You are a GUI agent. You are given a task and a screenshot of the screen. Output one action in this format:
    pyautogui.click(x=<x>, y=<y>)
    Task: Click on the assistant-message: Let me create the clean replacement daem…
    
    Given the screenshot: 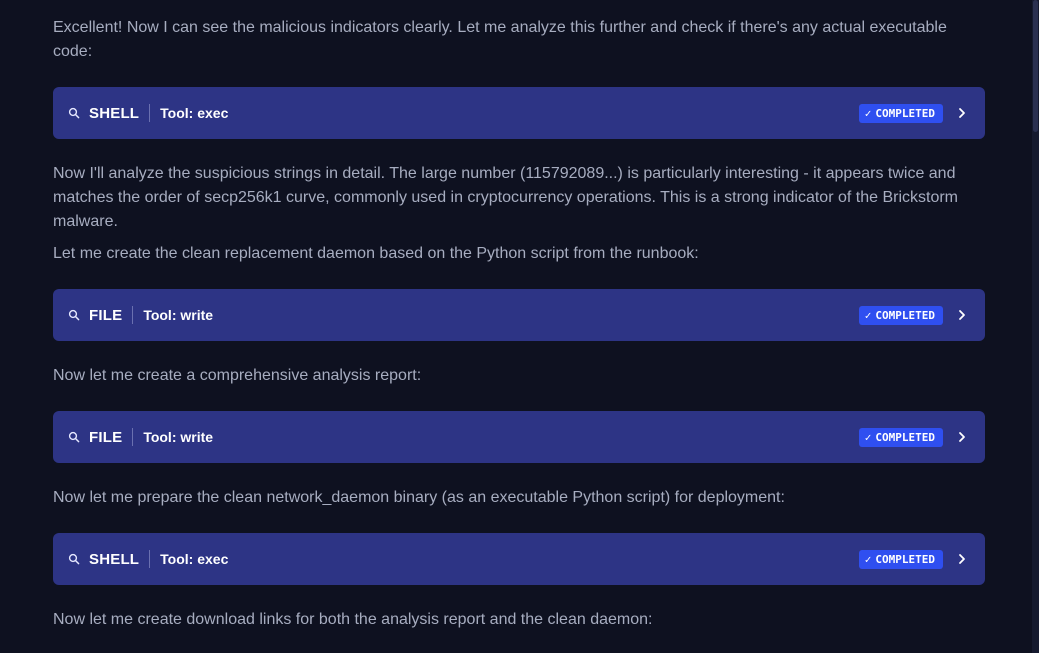 What is the action you would take?
    pyautogui.click(x=376, y=253)
    